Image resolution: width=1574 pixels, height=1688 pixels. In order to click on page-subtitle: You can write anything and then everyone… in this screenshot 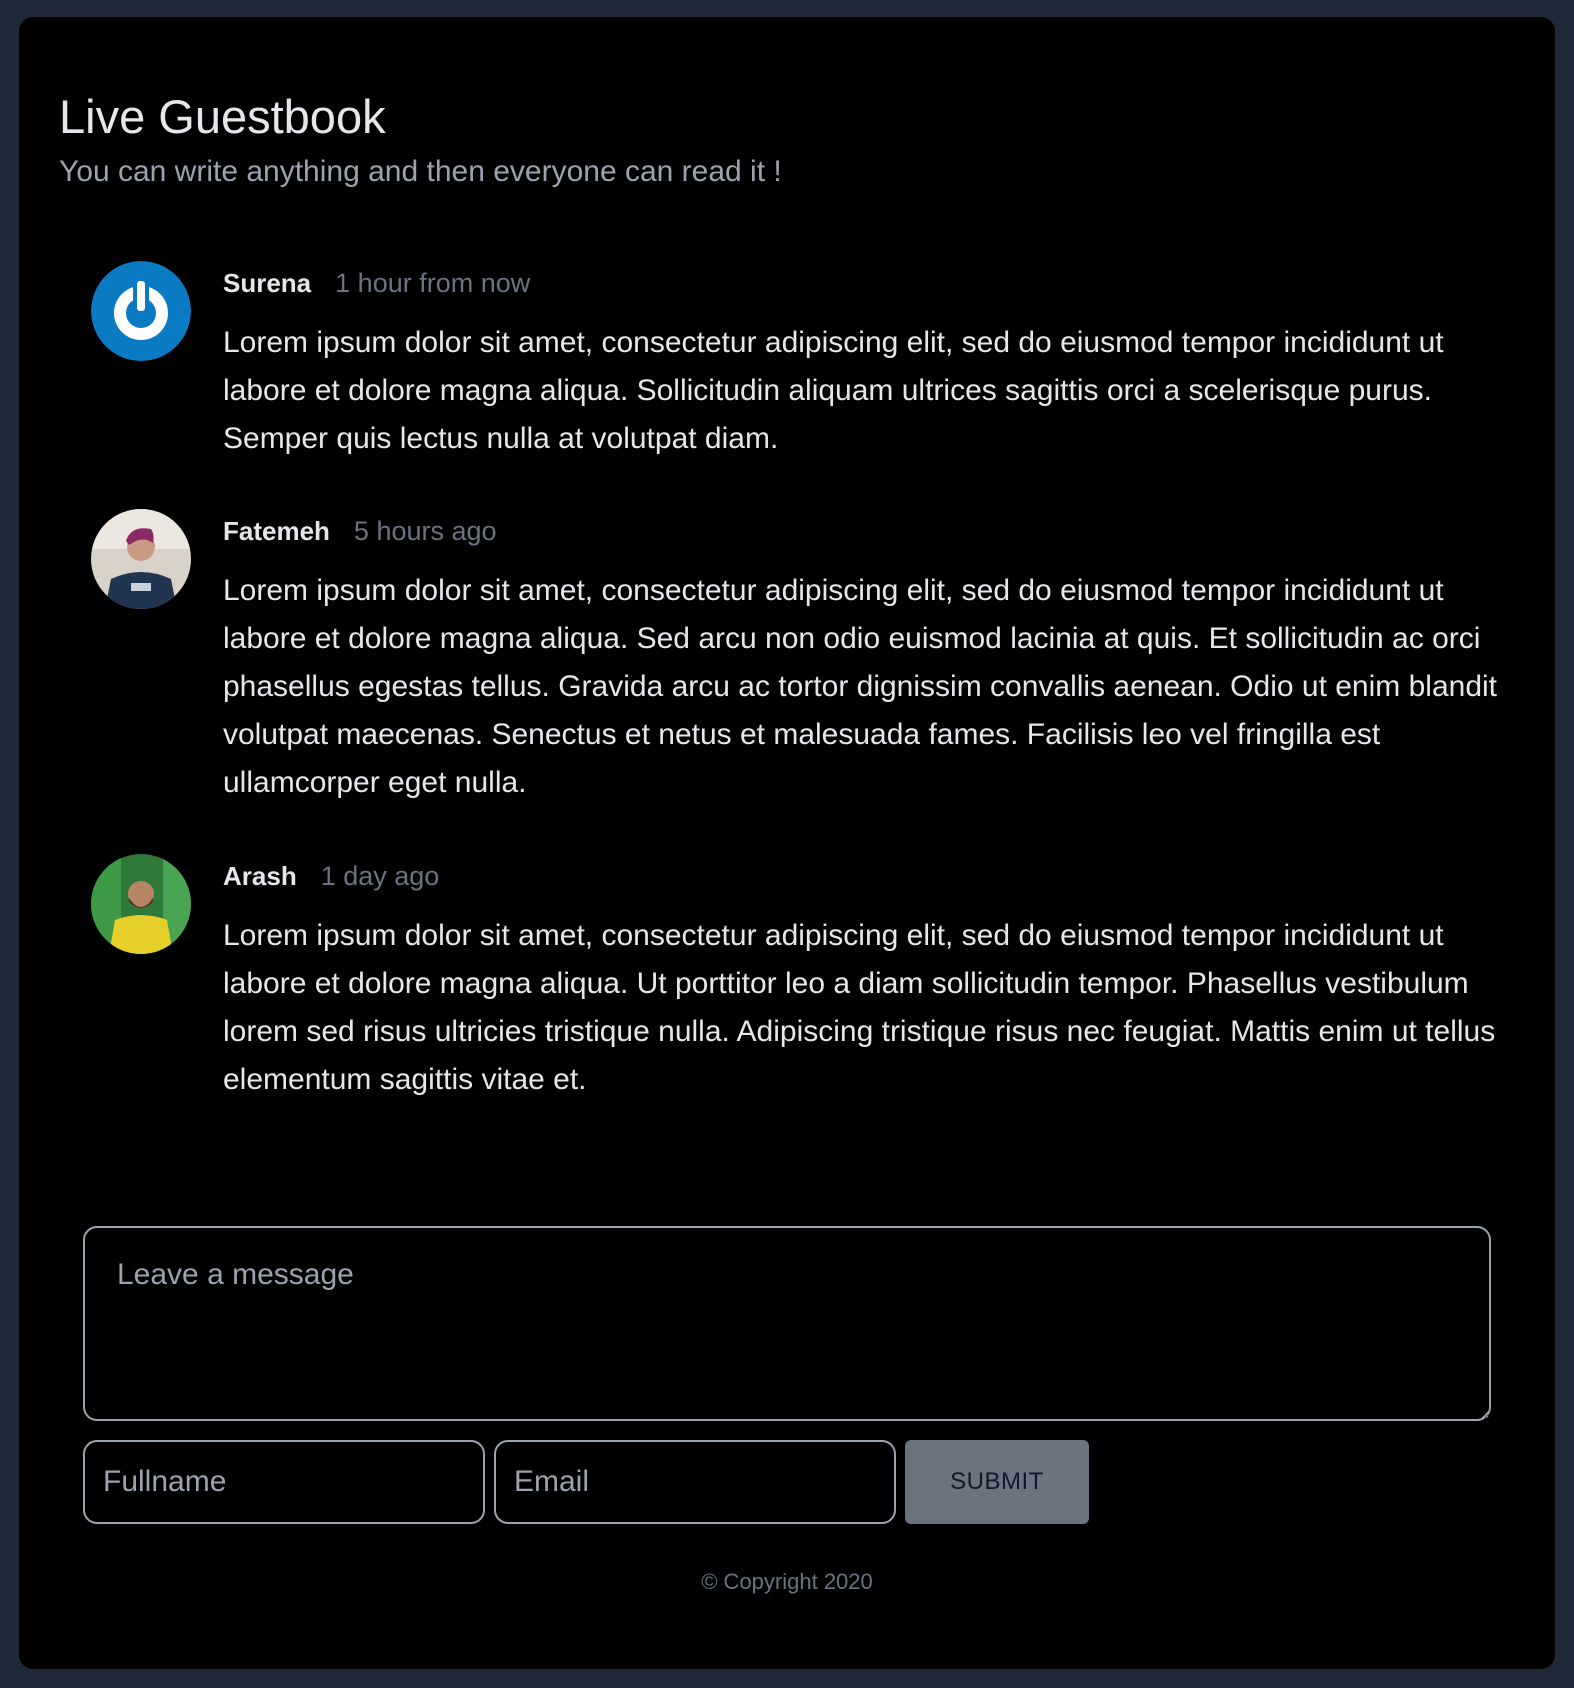, I will do `click(420, 171)`.